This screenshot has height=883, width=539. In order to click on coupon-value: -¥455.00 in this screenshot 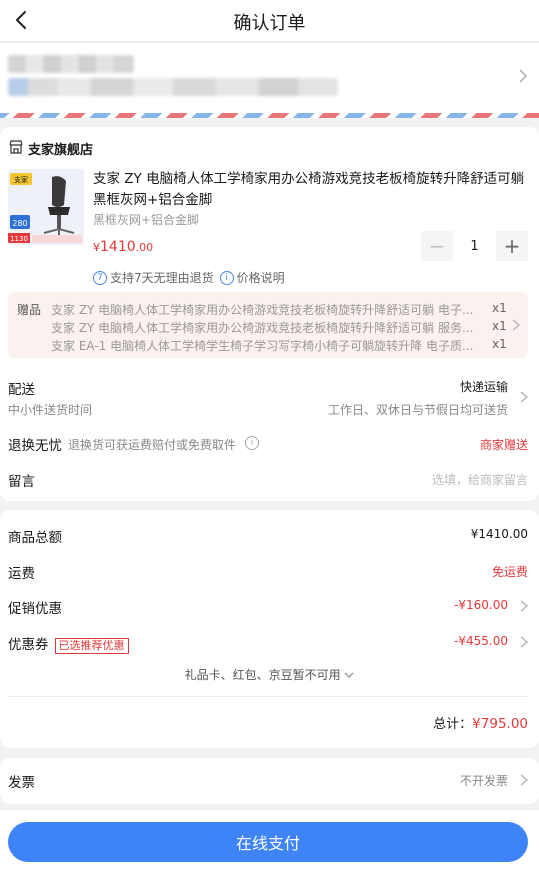, I will do `click(481, 641)`.